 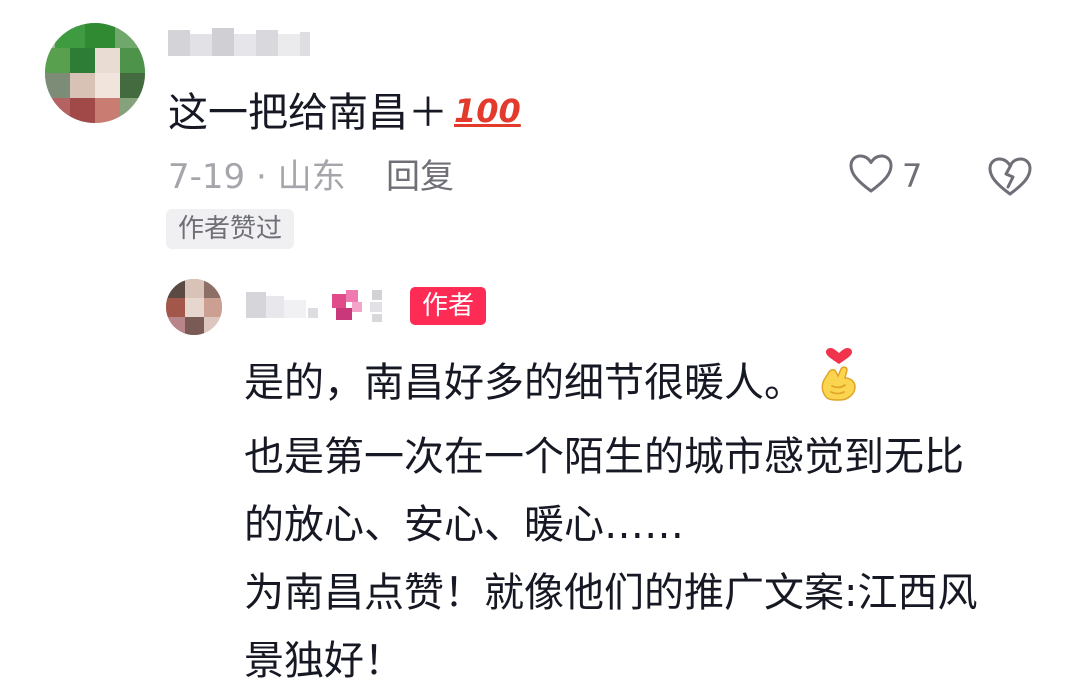 I want to click on commenter-username, so click(x=239, y=43).